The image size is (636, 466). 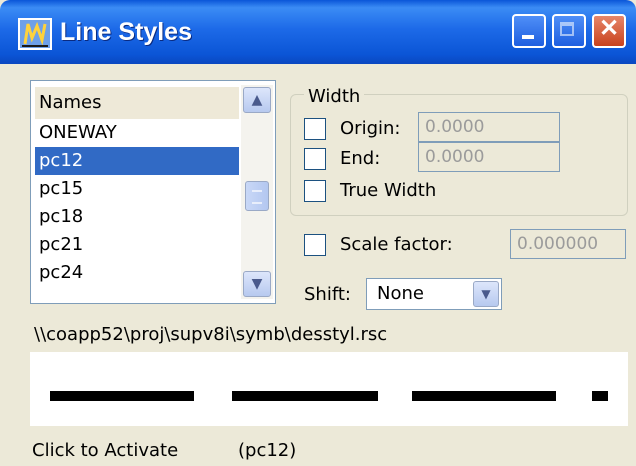 I want to click on list-item: pc18, so click(x=137, y=217).